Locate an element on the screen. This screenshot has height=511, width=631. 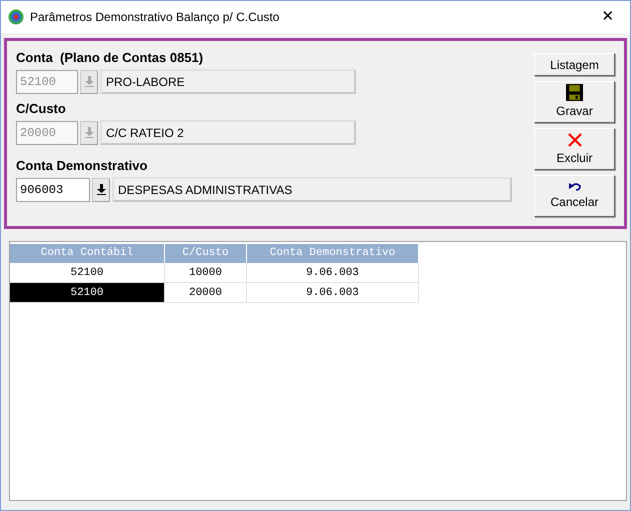
description-field: PRO-LABORE is located at coordinates (228, 81).